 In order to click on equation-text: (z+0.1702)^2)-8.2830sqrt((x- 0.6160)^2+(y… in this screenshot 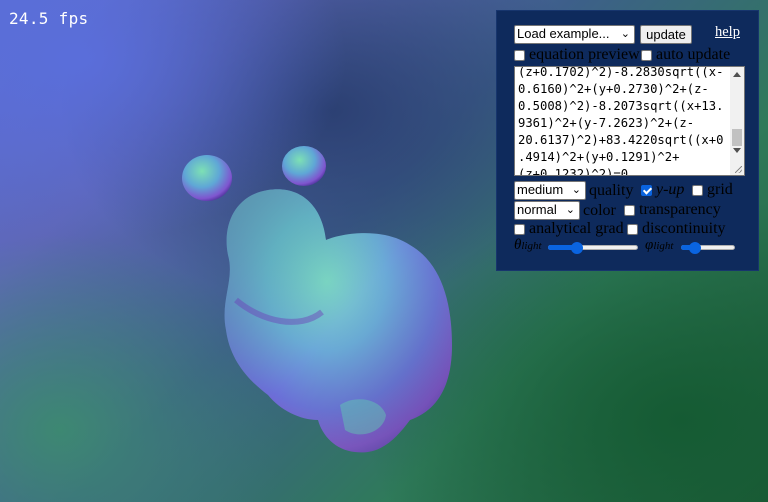, I will do `click(621, 121)`.